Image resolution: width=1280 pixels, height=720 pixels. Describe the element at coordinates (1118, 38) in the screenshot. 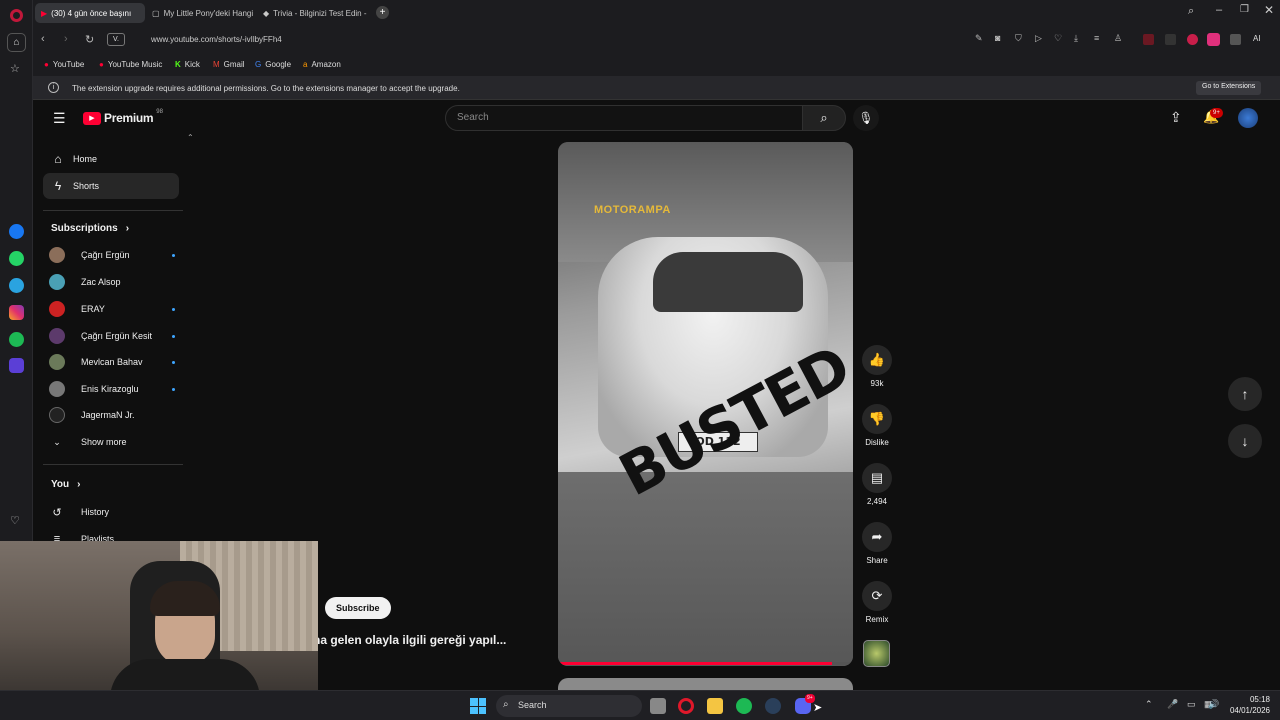

I see `profile-icon: ♙` at that location.